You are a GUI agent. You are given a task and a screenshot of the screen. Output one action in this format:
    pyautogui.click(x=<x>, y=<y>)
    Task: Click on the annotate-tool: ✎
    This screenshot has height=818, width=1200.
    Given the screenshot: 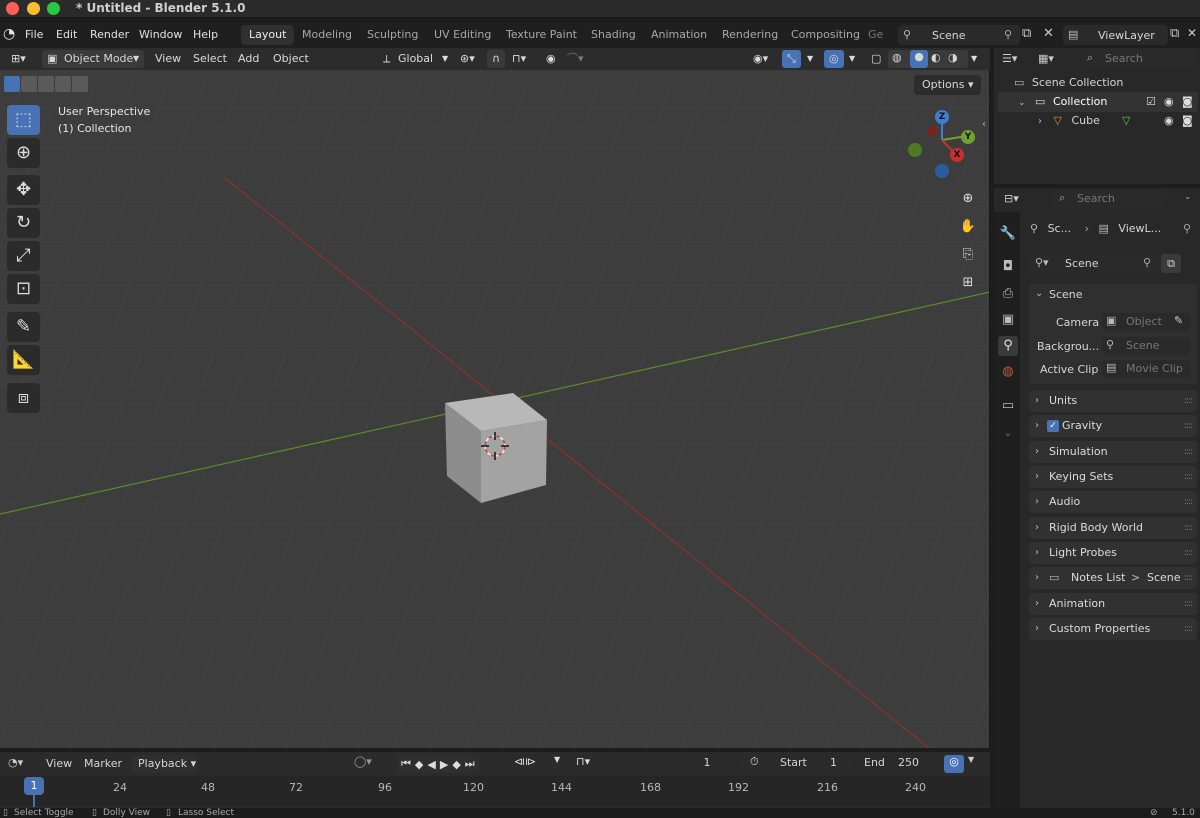 What is the action you would take?
    pyautogui.click(x=23, y=327)
    